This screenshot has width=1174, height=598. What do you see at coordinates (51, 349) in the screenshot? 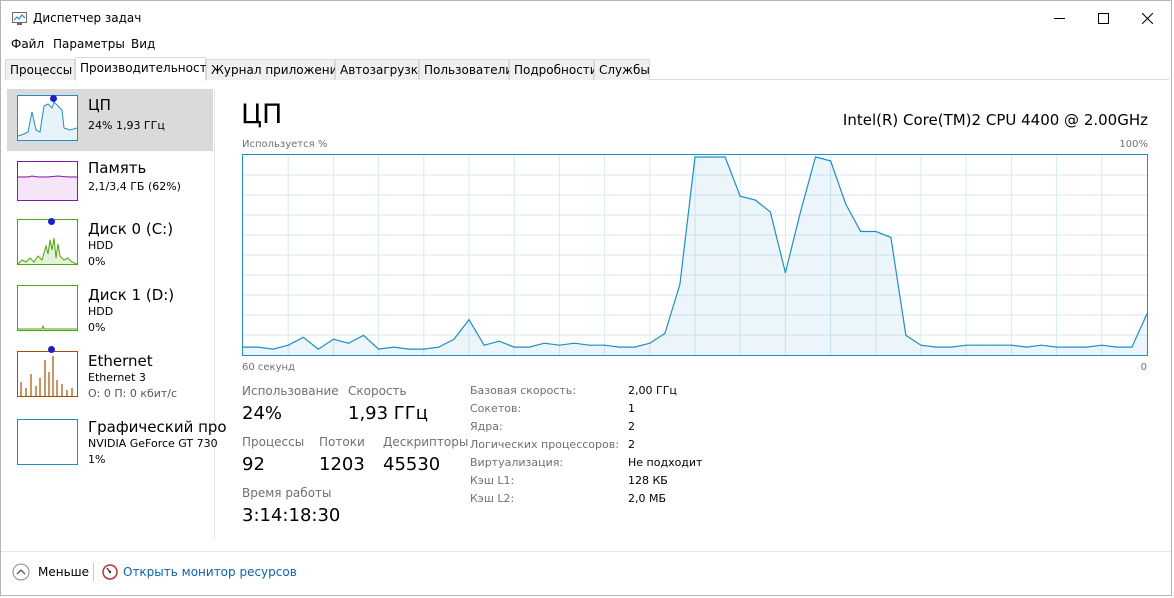
I see `ethernet-dot-icon` at bounding box center [51, 349].